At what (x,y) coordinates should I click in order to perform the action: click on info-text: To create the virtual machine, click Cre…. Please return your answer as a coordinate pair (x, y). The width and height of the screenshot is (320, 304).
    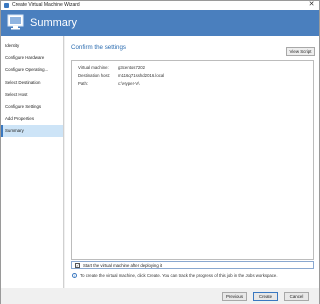
    Looking at the image, I should click on (179, 275).